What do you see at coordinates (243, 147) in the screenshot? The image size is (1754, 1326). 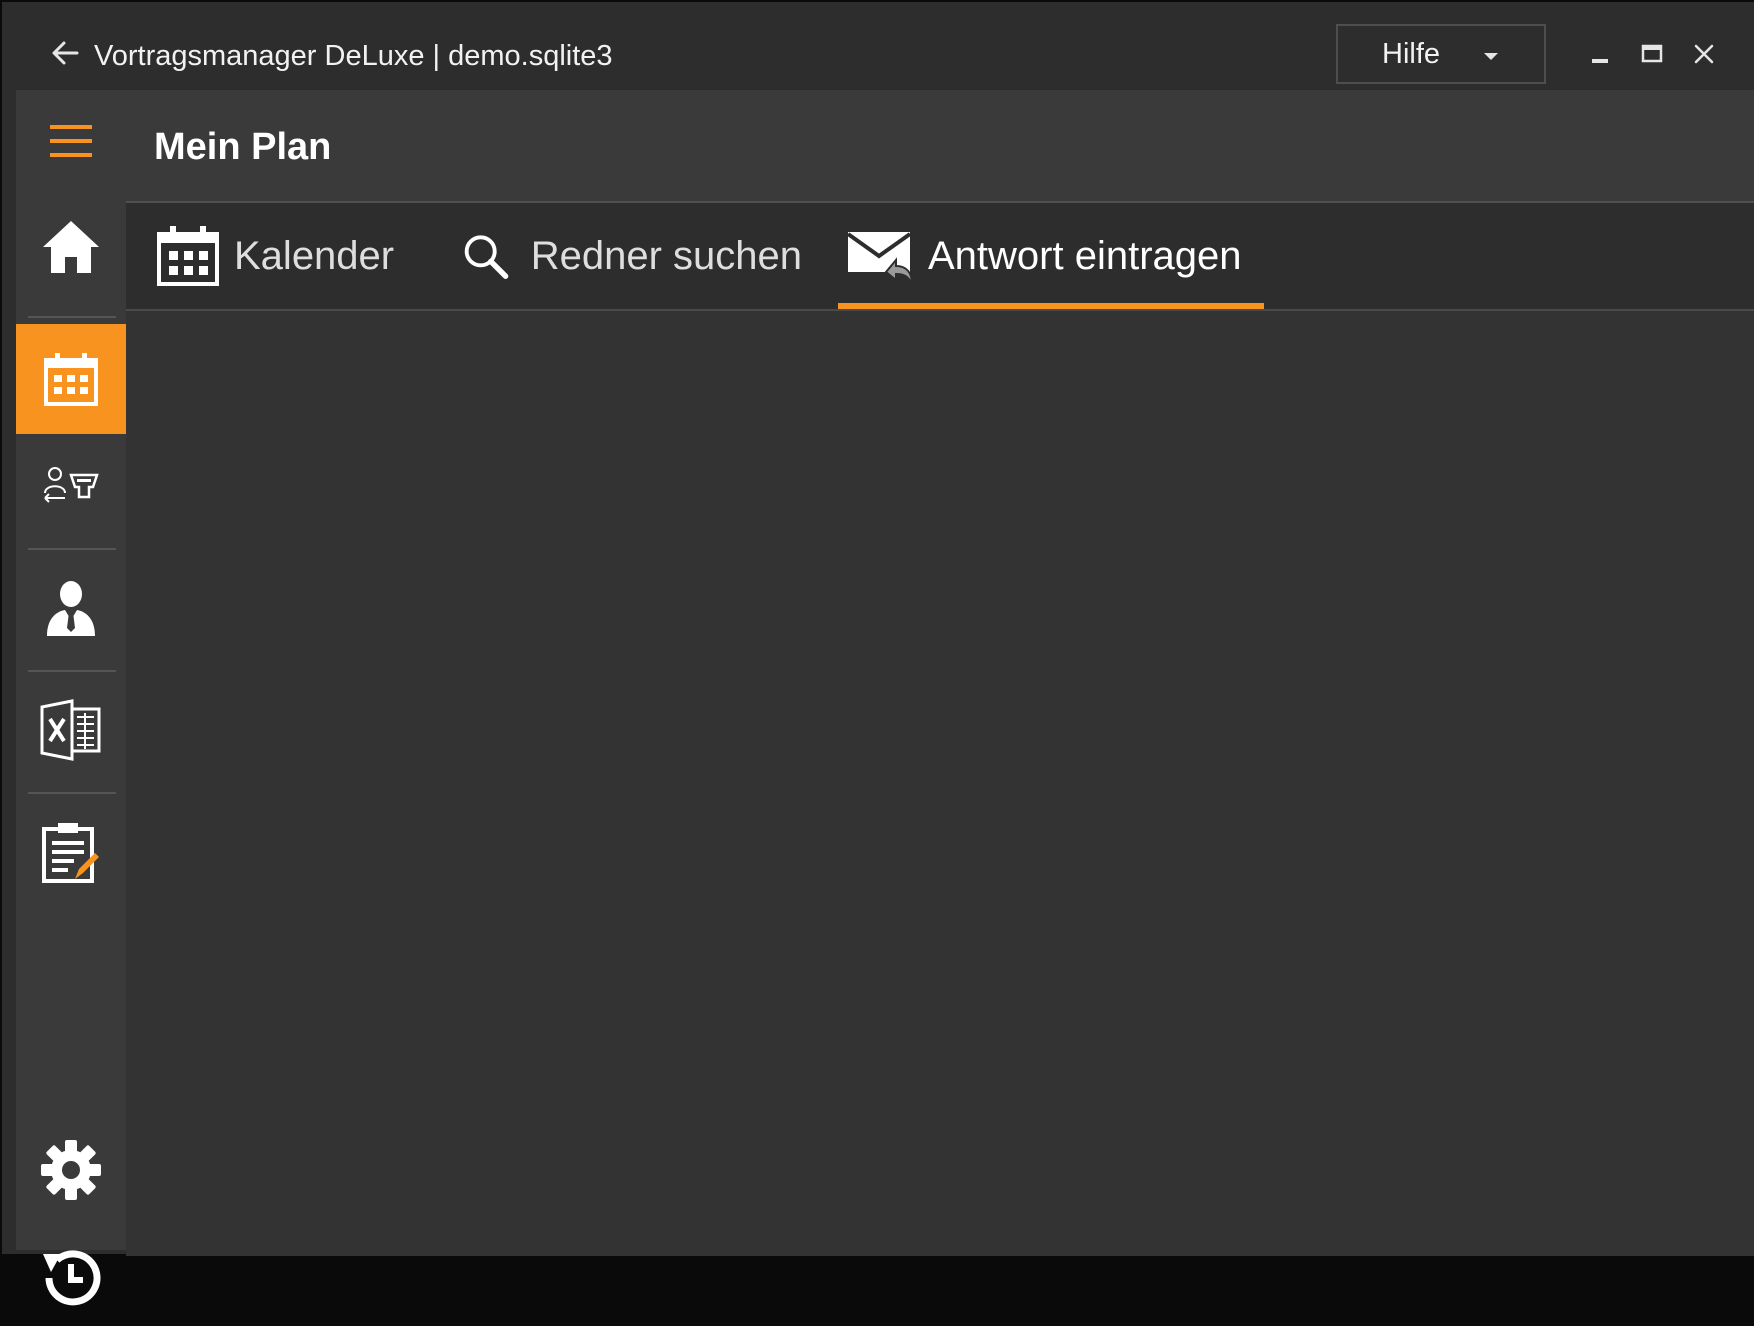 I see `page-title: Mein Plan` at bounding box center [243, 147].